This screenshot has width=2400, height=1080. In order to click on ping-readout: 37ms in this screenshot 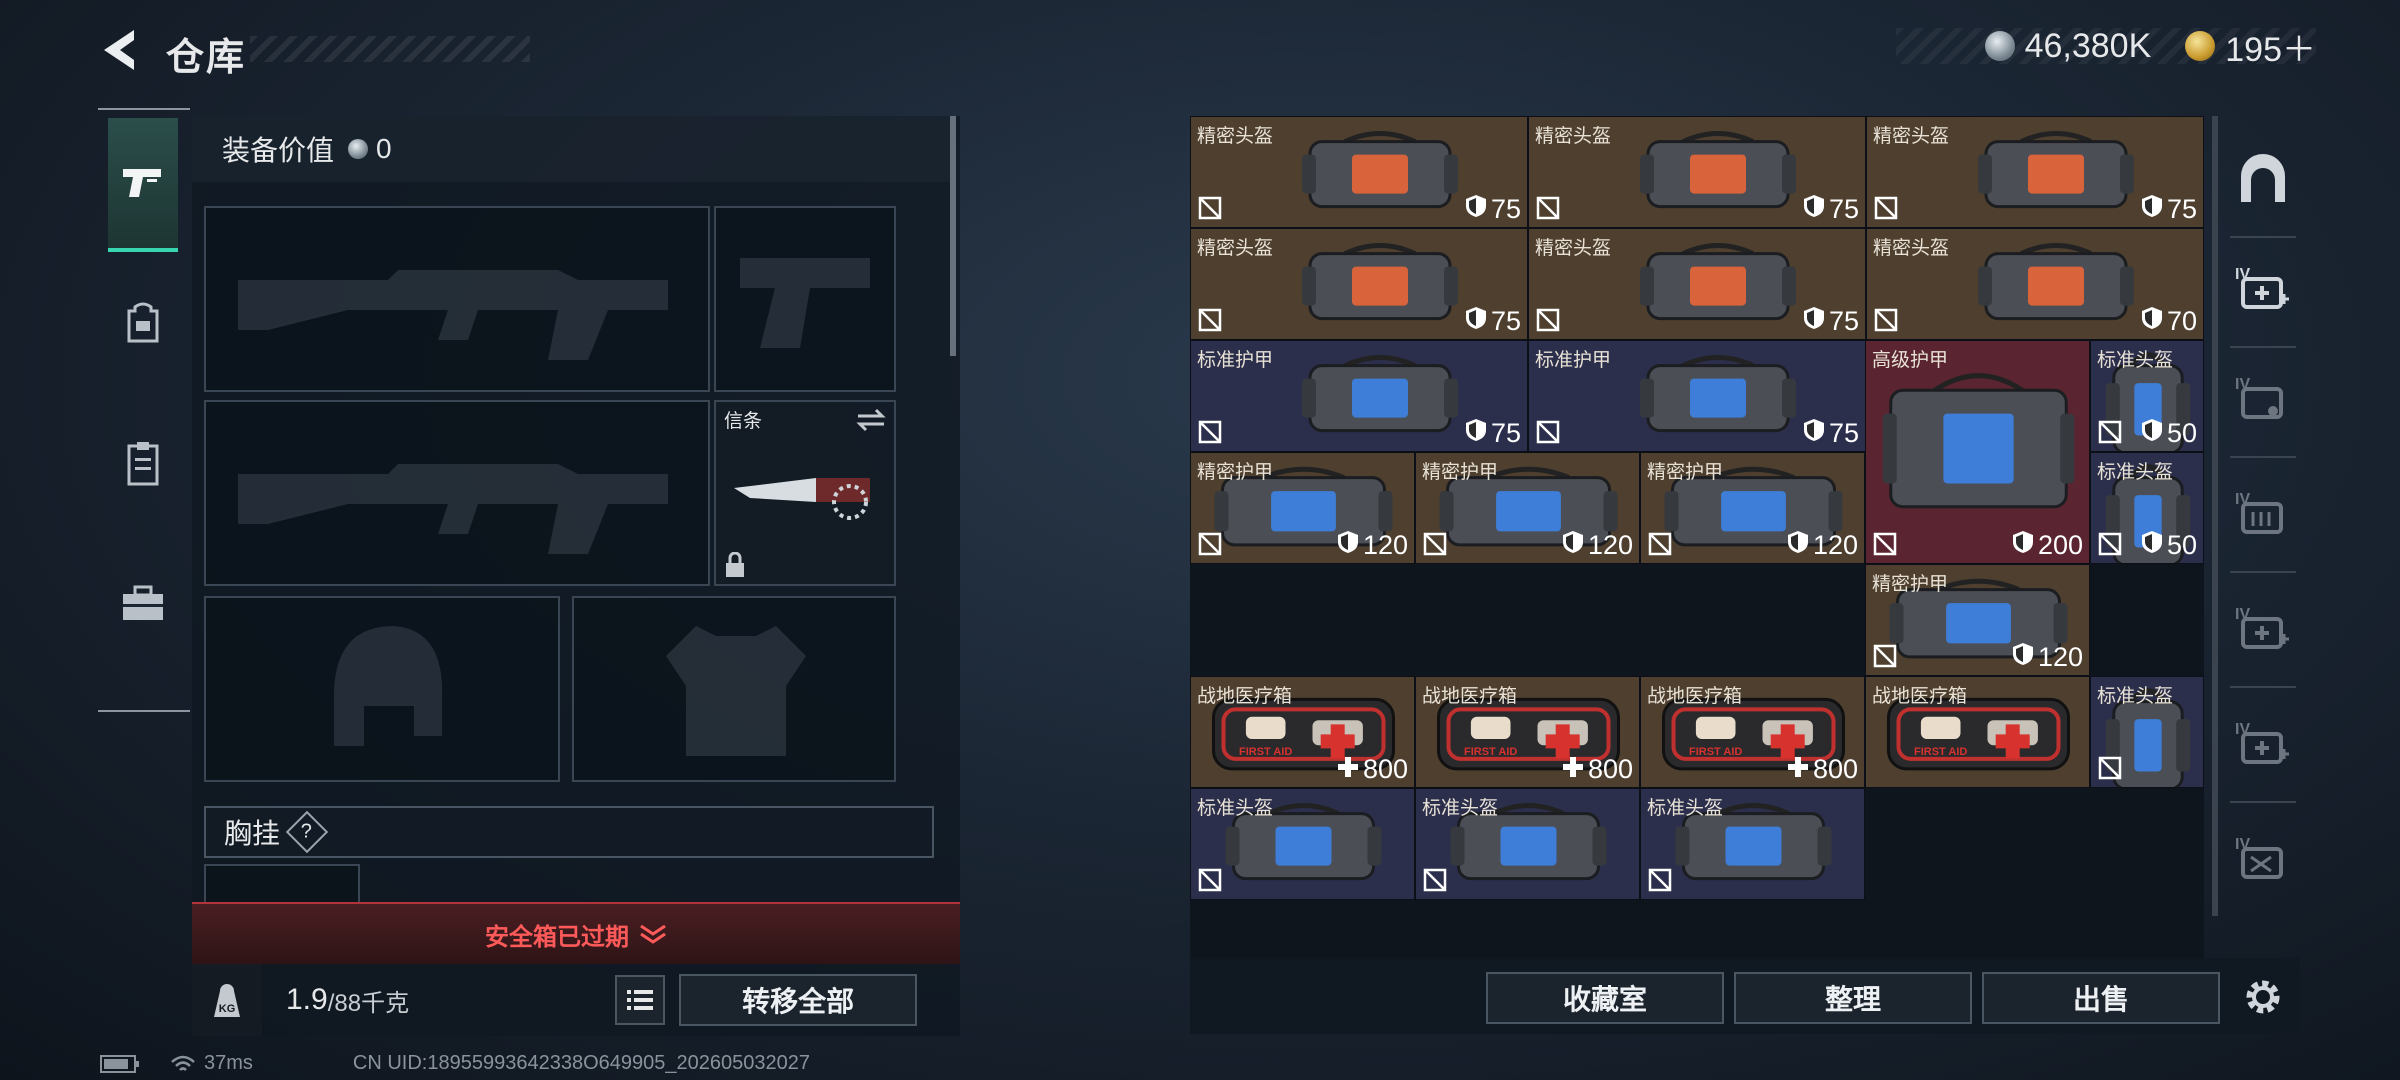, I will do `click(228, 1063)`.